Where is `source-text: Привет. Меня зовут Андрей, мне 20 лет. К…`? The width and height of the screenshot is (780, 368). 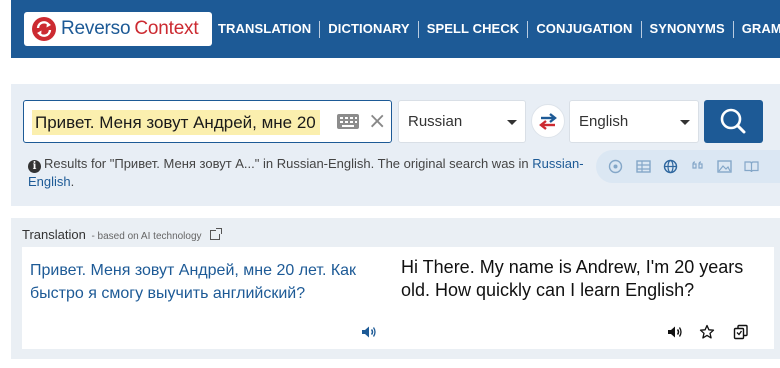 source-text: Привет. Меня зовут Андрей, мне 20 лет. К… is located at coordinates (193, 282).